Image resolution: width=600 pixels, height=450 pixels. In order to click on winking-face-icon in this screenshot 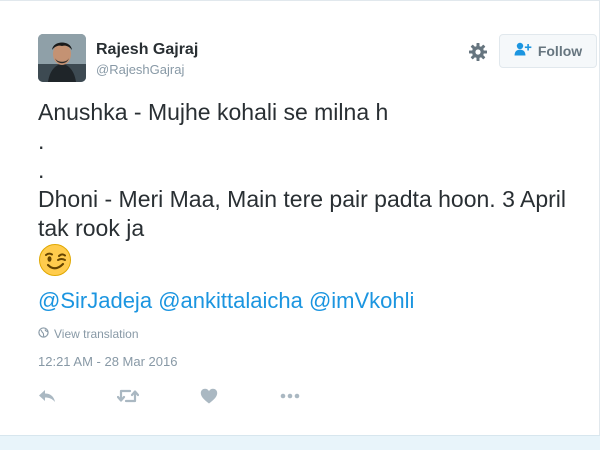, I will do `click(55, 260)`.